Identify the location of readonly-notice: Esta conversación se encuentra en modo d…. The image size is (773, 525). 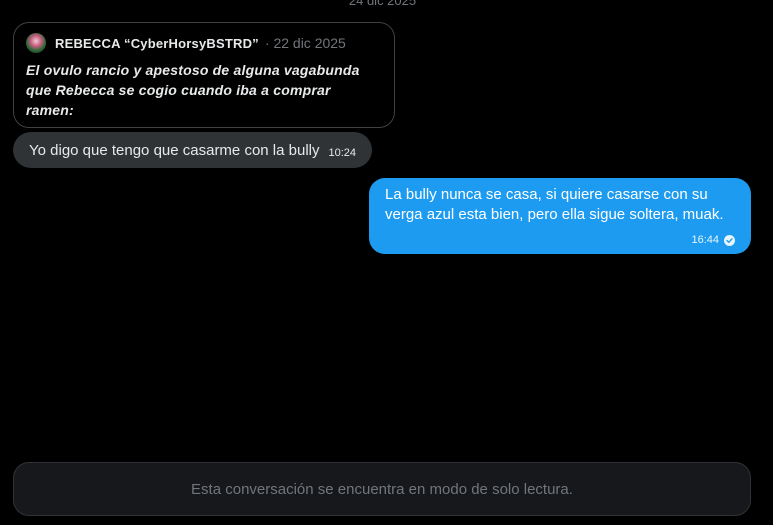
(382, 489).